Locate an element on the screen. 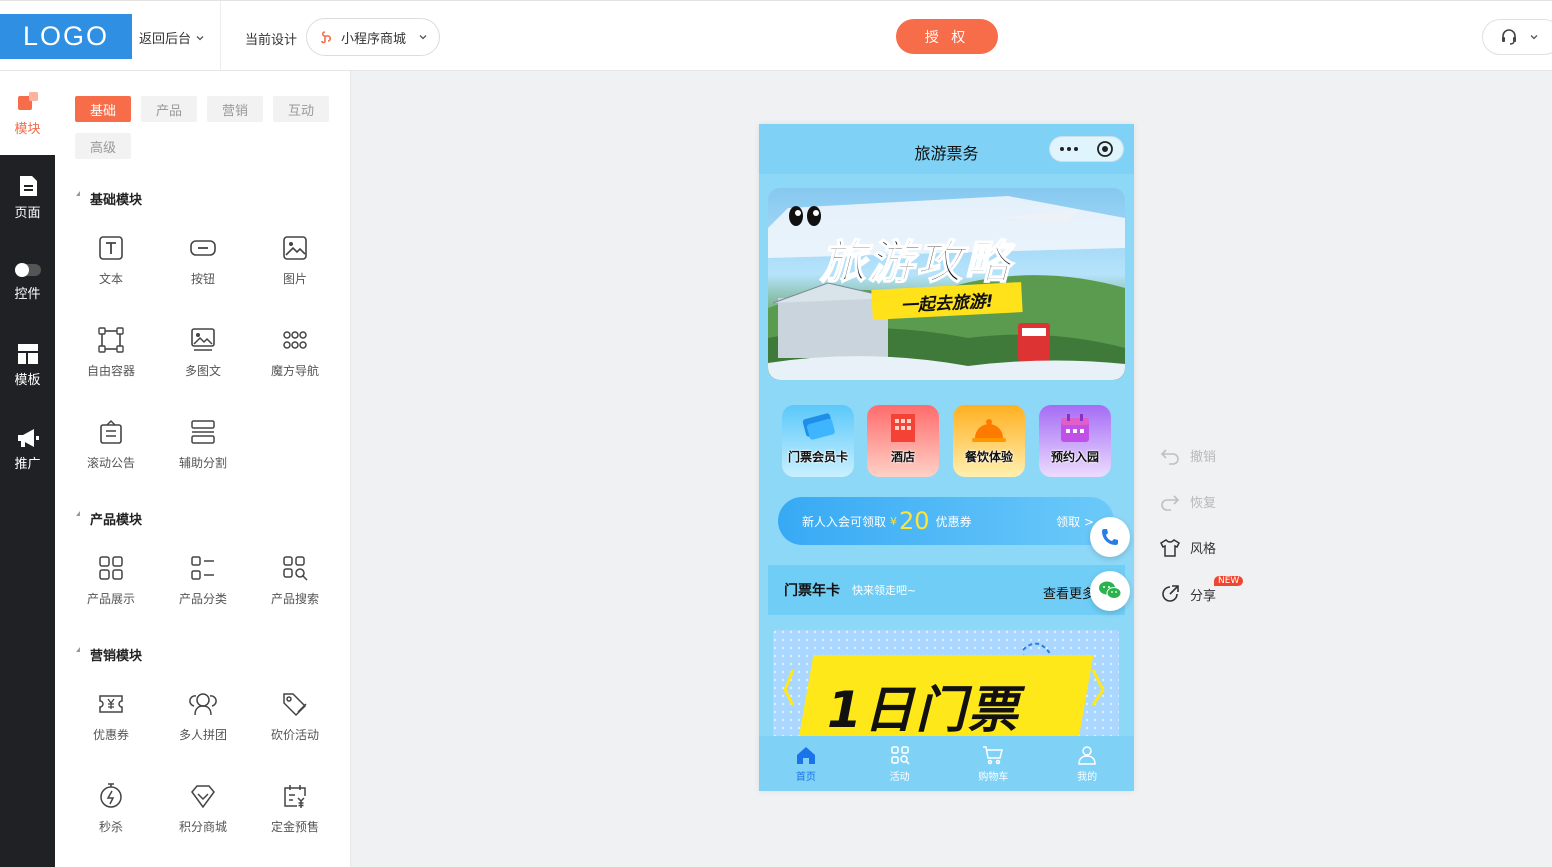 The width and height of the screenshot is (1552, 867). module-flash-sale: 秒杀 is located at coordinates (111, 812).